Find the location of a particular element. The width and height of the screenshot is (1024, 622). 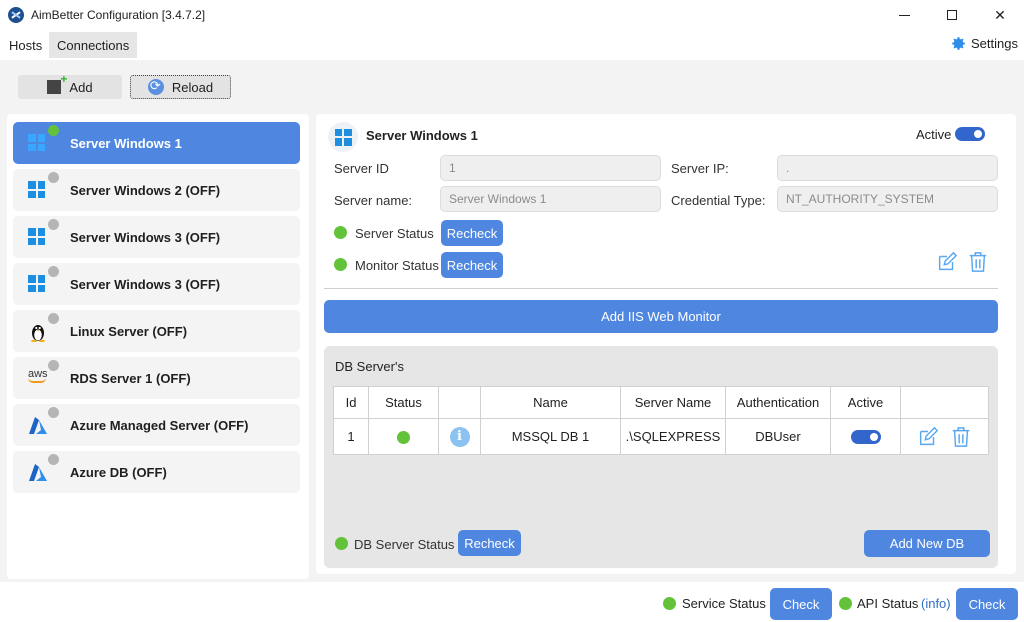

table-row: 1 i MSSQL DB 1 .\SQLEXPRESS DBUser is located at coordinates (661, 436).